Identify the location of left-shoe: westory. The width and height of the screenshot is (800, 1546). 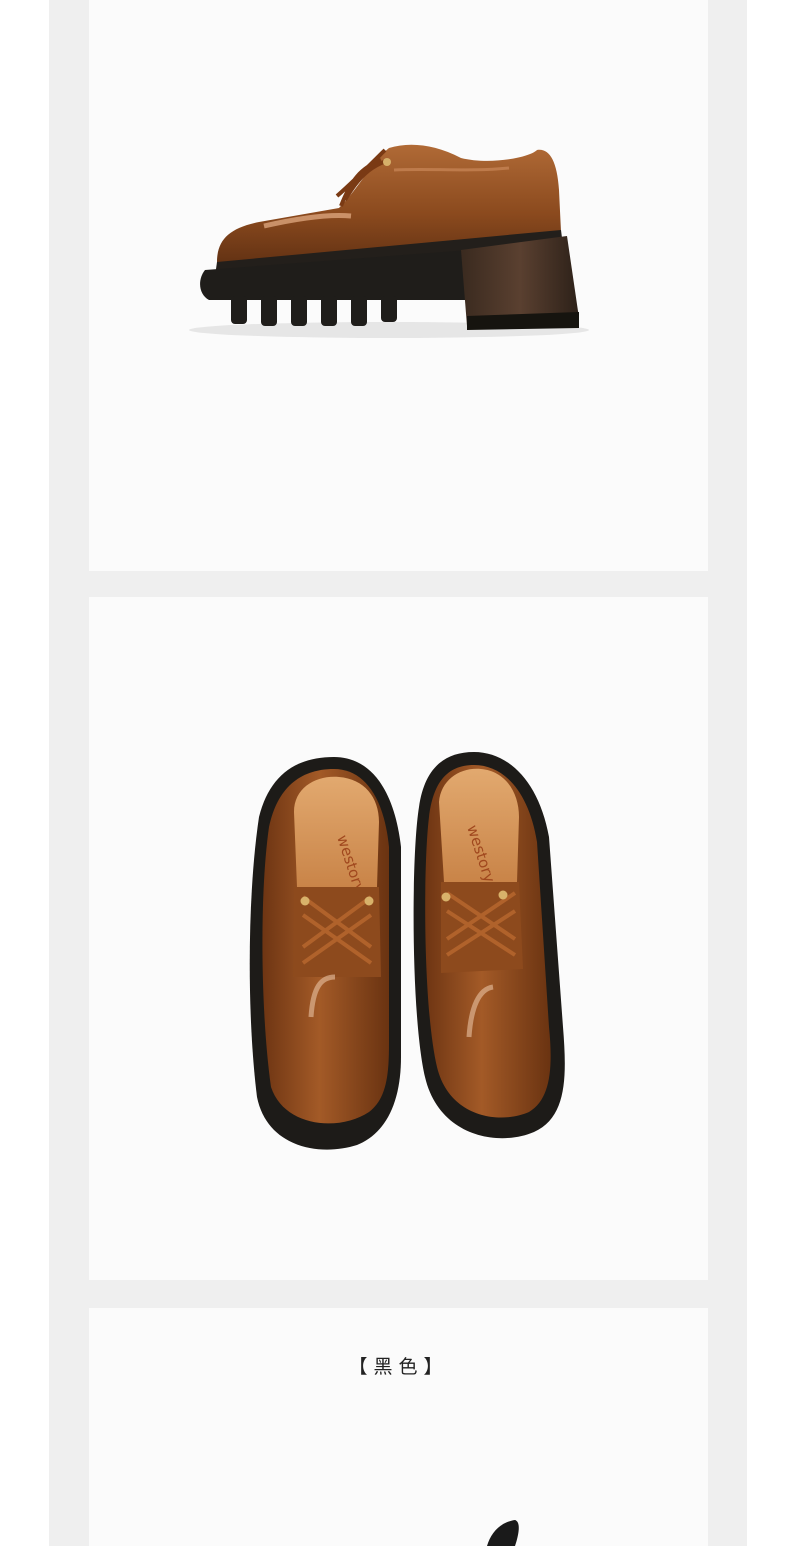
(325, 953).